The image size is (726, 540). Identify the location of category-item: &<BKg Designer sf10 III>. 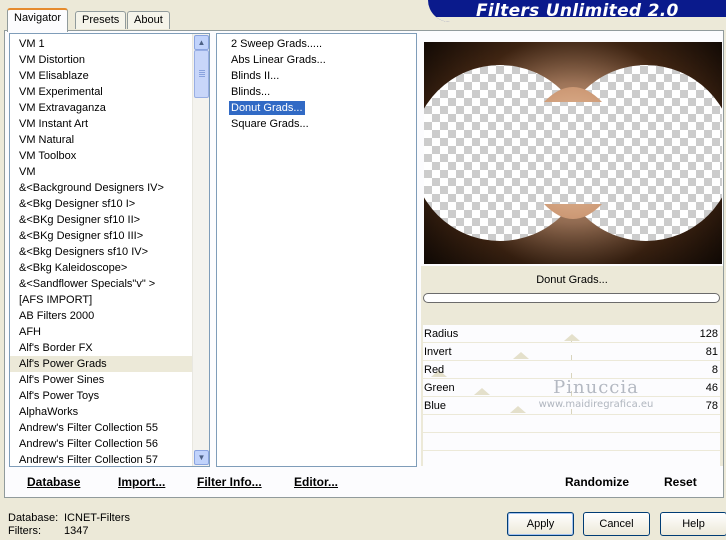
(101, 236).